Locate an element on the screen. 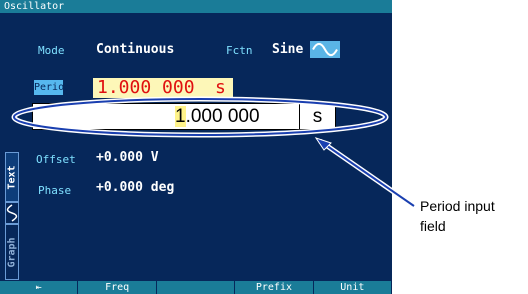 Image resolution: width=528 pixels, height=294 pixels. softkey-freq: Freq is located at coordinates (117, 287).